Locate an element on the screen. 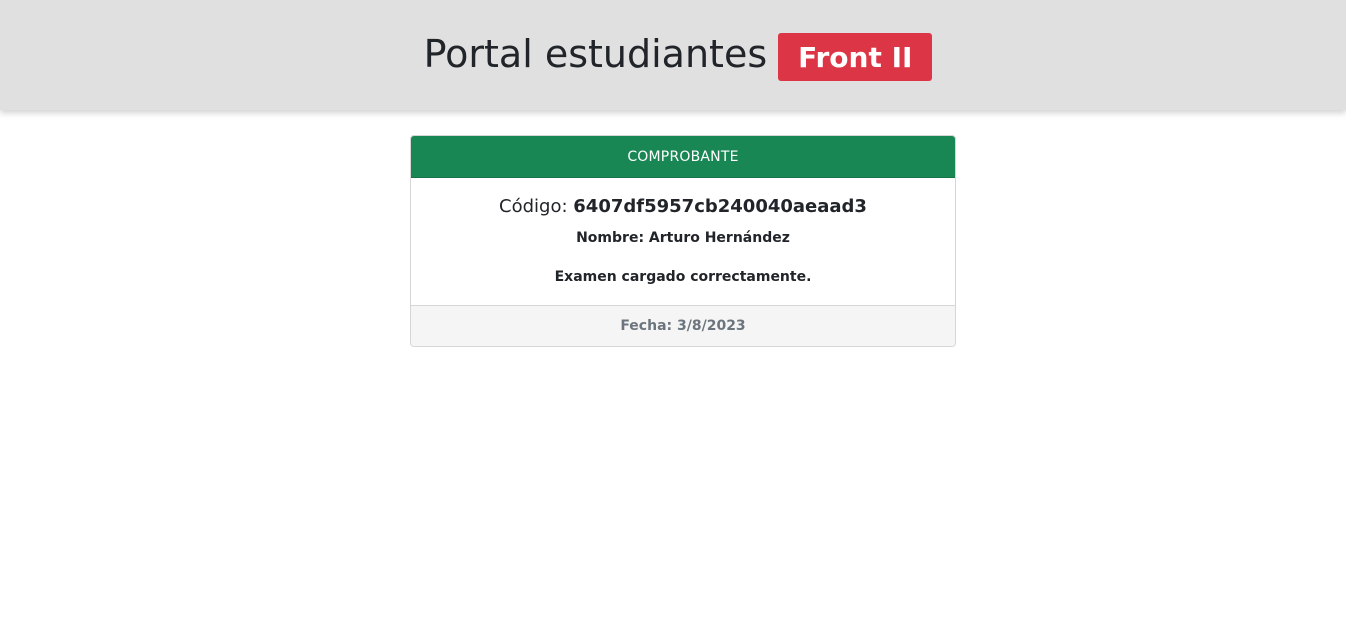 The height and width of the screenshot is (617, 1346). receipt-card-header: COMPROBANTE is located at coordinates (683, 156).